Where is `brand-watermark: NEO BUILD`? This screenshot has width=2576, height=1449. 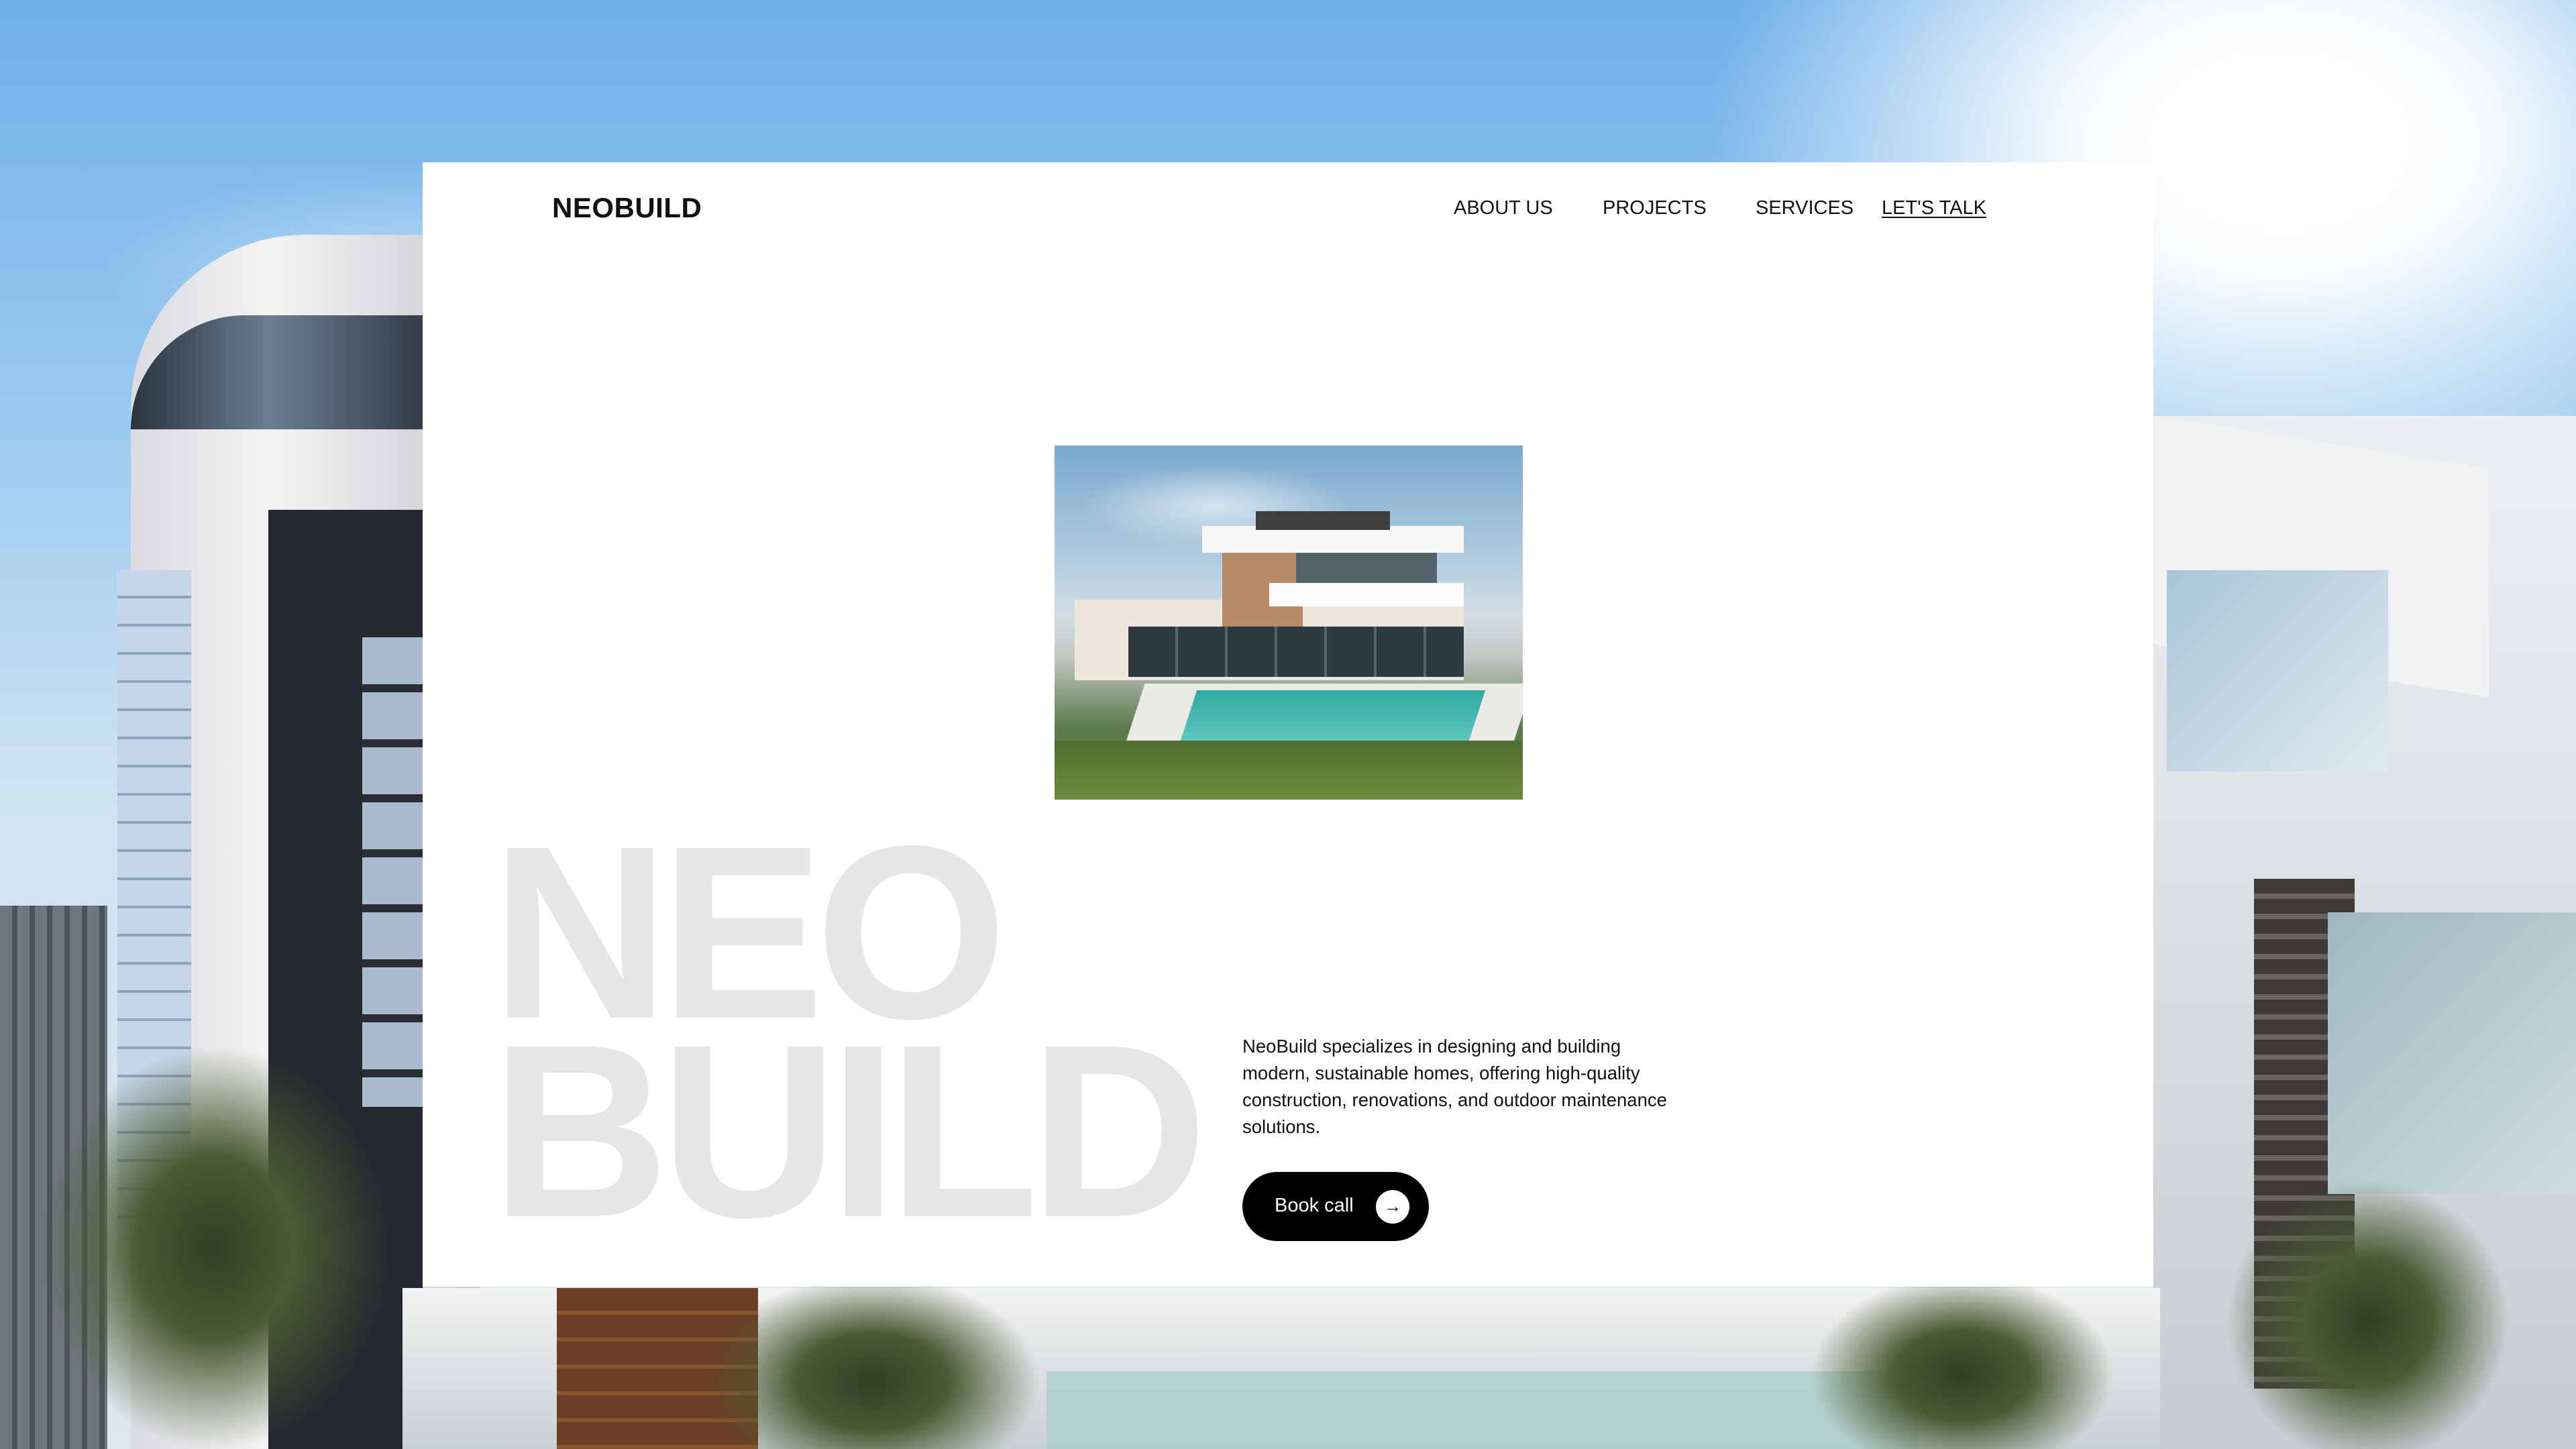
brand-watermark: NEO BUILD is located at coordinates (849, 1039).